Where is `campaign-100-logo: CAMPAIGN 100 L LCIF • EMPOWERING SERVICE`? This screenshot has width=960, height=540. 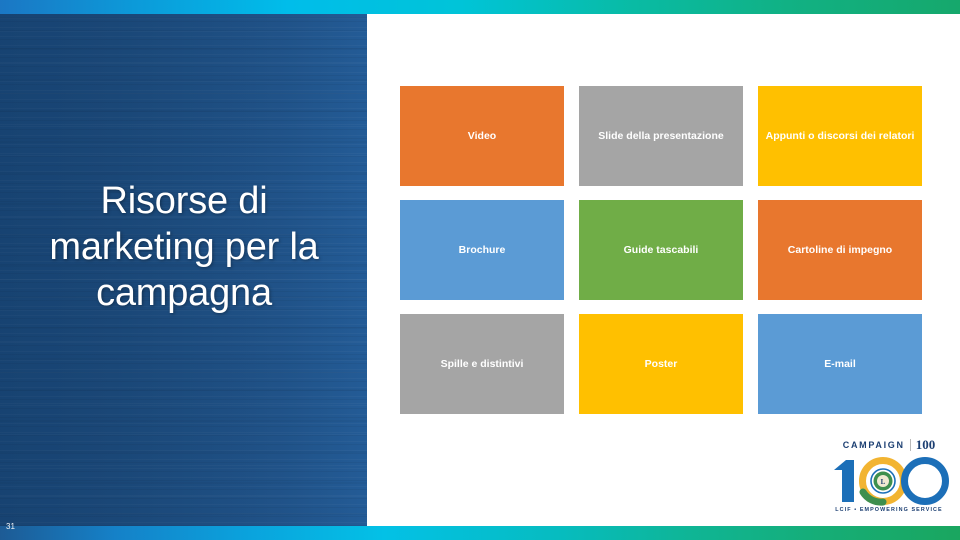
campaign-100-logo: CAMPAIGN 100 L LCIF • EMPOWERING SERVICE is located at coordinates (889, 479).